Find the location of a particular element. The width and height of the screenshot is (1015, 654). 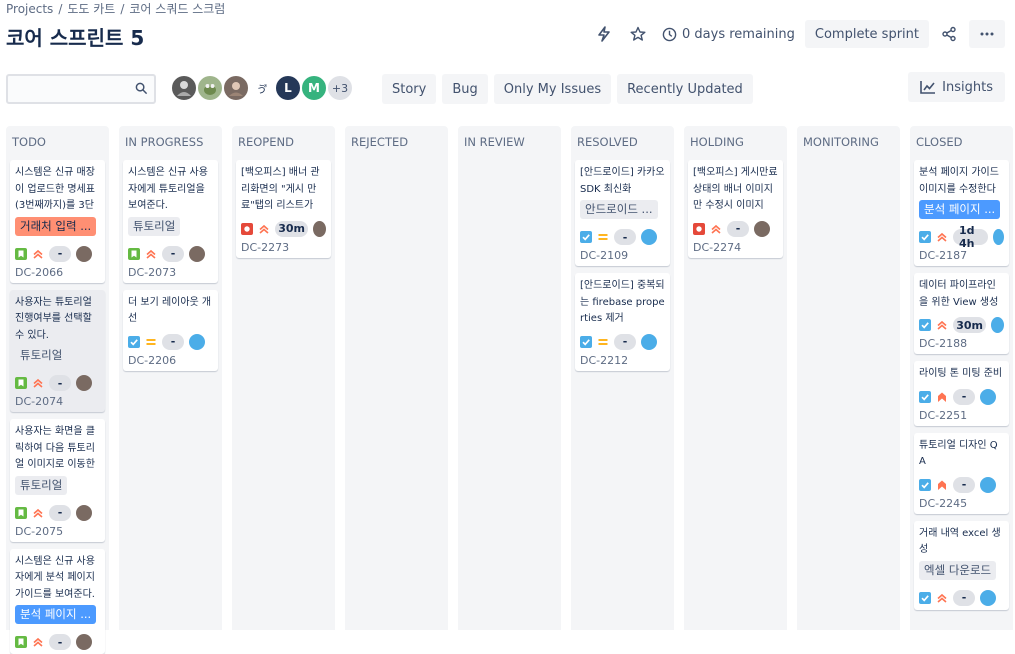

issue-key: DC-2251 is located at coordinates (961, 415).